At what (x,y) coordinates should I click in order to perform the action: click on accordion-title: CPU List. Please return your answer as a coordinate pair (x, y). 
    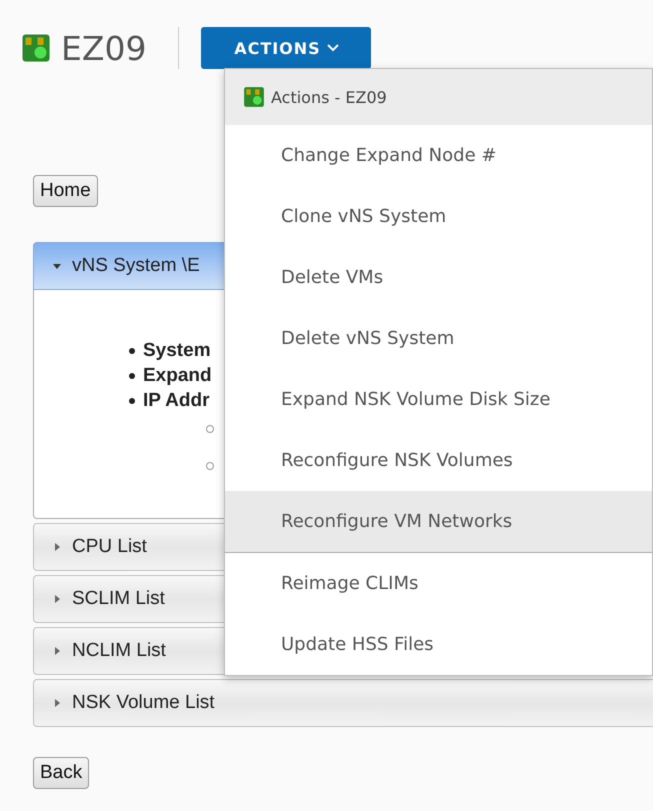
    Looking at the image, I should click on (109, 547).